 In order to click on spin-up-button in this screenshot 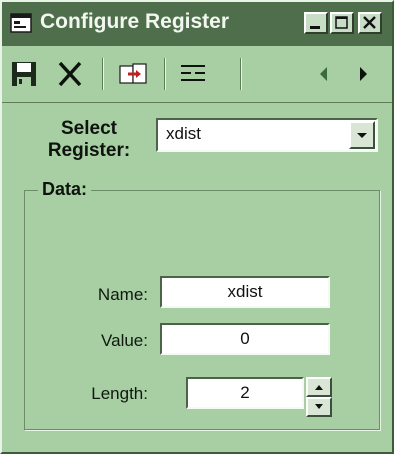, I will do `click(319, 387)`.